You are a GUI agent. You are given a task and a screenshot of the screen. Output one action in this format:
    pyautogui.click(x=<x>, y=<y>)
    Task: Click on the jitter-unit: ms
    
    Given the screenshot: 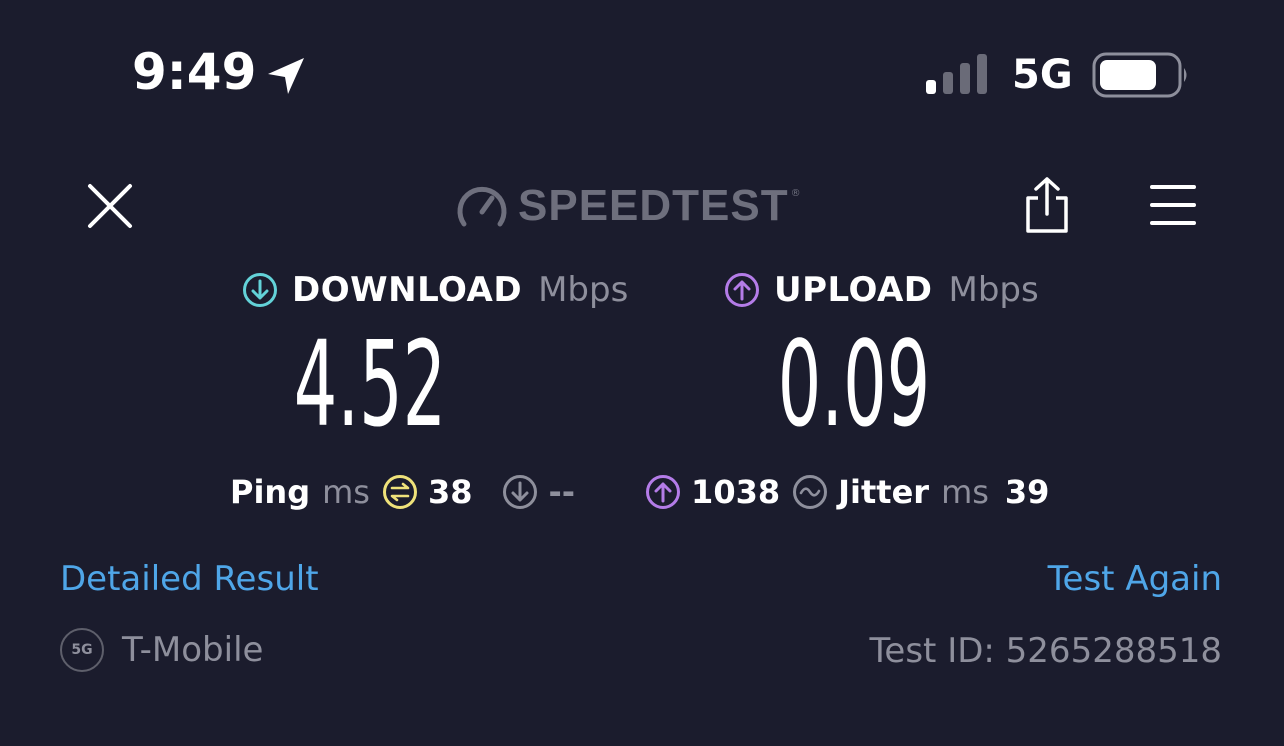 What is the action you would take?
    pyautogui.click(x=965, y=492)
    